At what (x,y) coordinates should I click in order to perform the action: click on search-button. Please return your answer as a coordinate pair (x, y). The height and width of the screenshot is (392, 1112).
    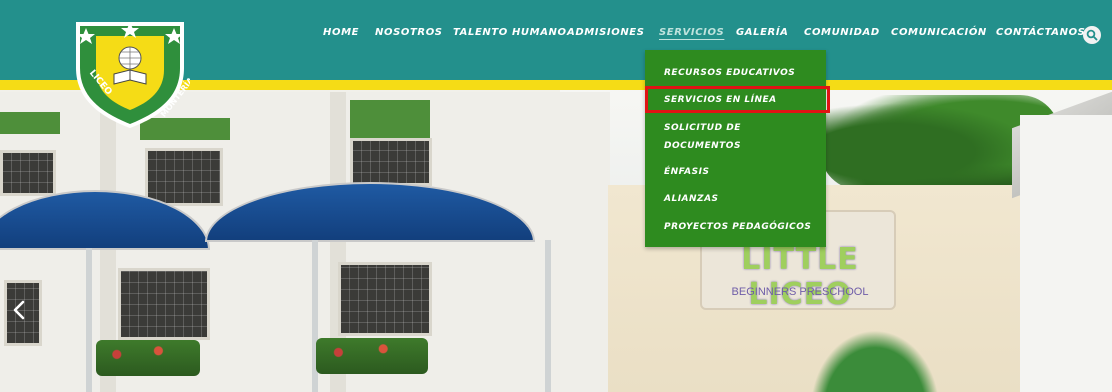
    Looking at the image, I should click on (1092, 35).